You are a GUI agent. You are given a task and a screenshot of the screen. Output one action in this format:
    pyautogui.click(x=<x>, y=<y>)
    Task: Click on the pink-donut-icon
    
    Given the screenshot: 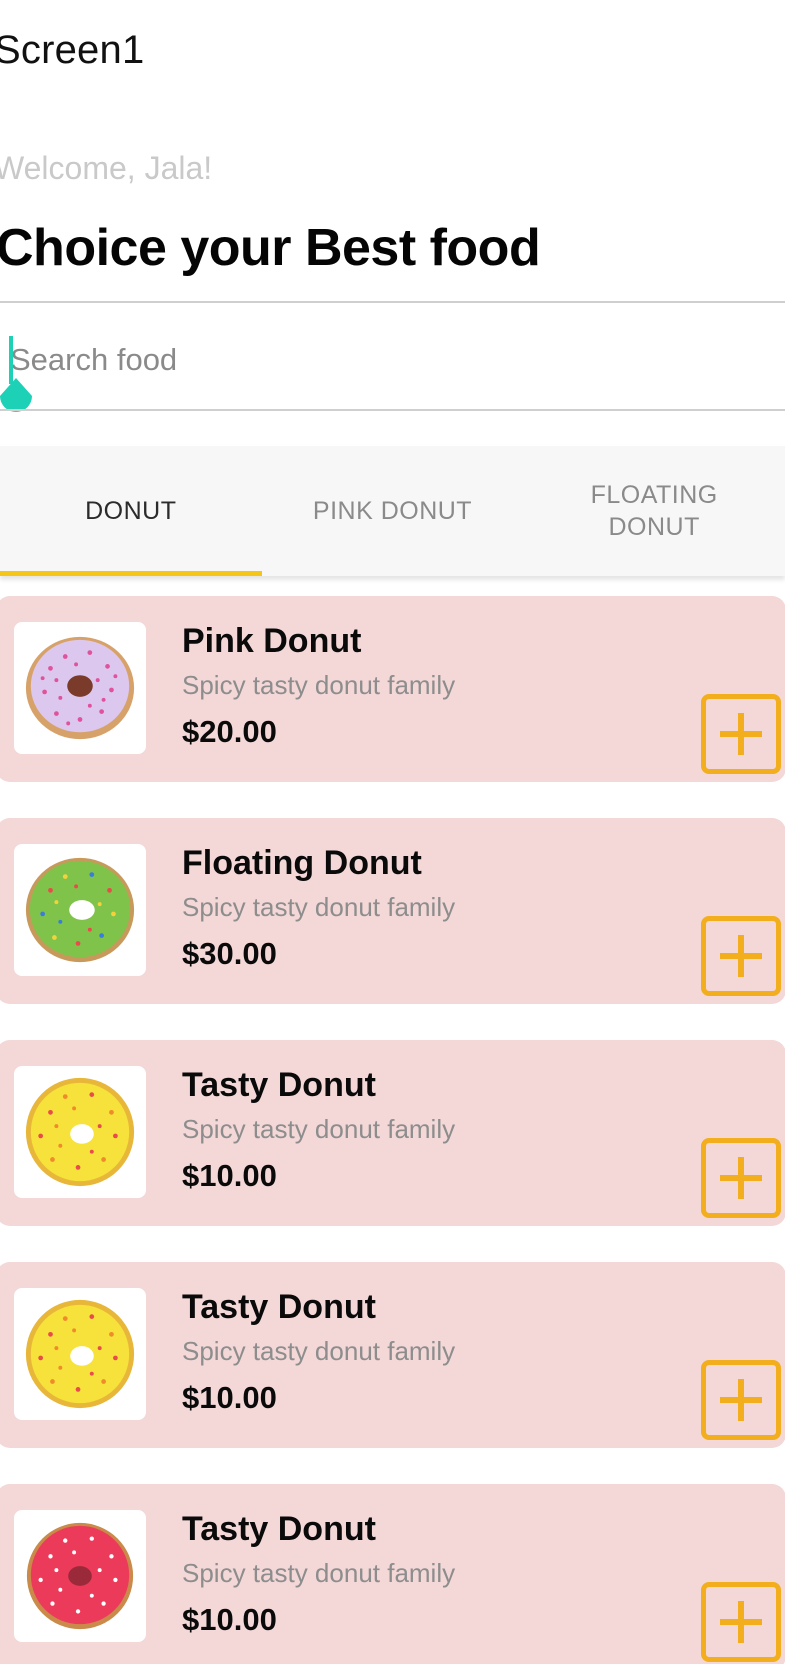 What is the action you would take?
    pyautogui.click(x=80, y=688)
    